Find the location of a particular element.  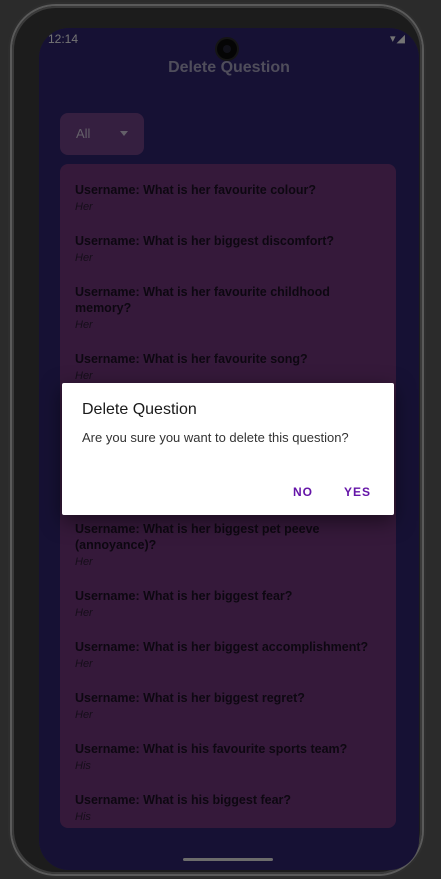

dialog-title: Delete Question is located at coordinates (139, 409).